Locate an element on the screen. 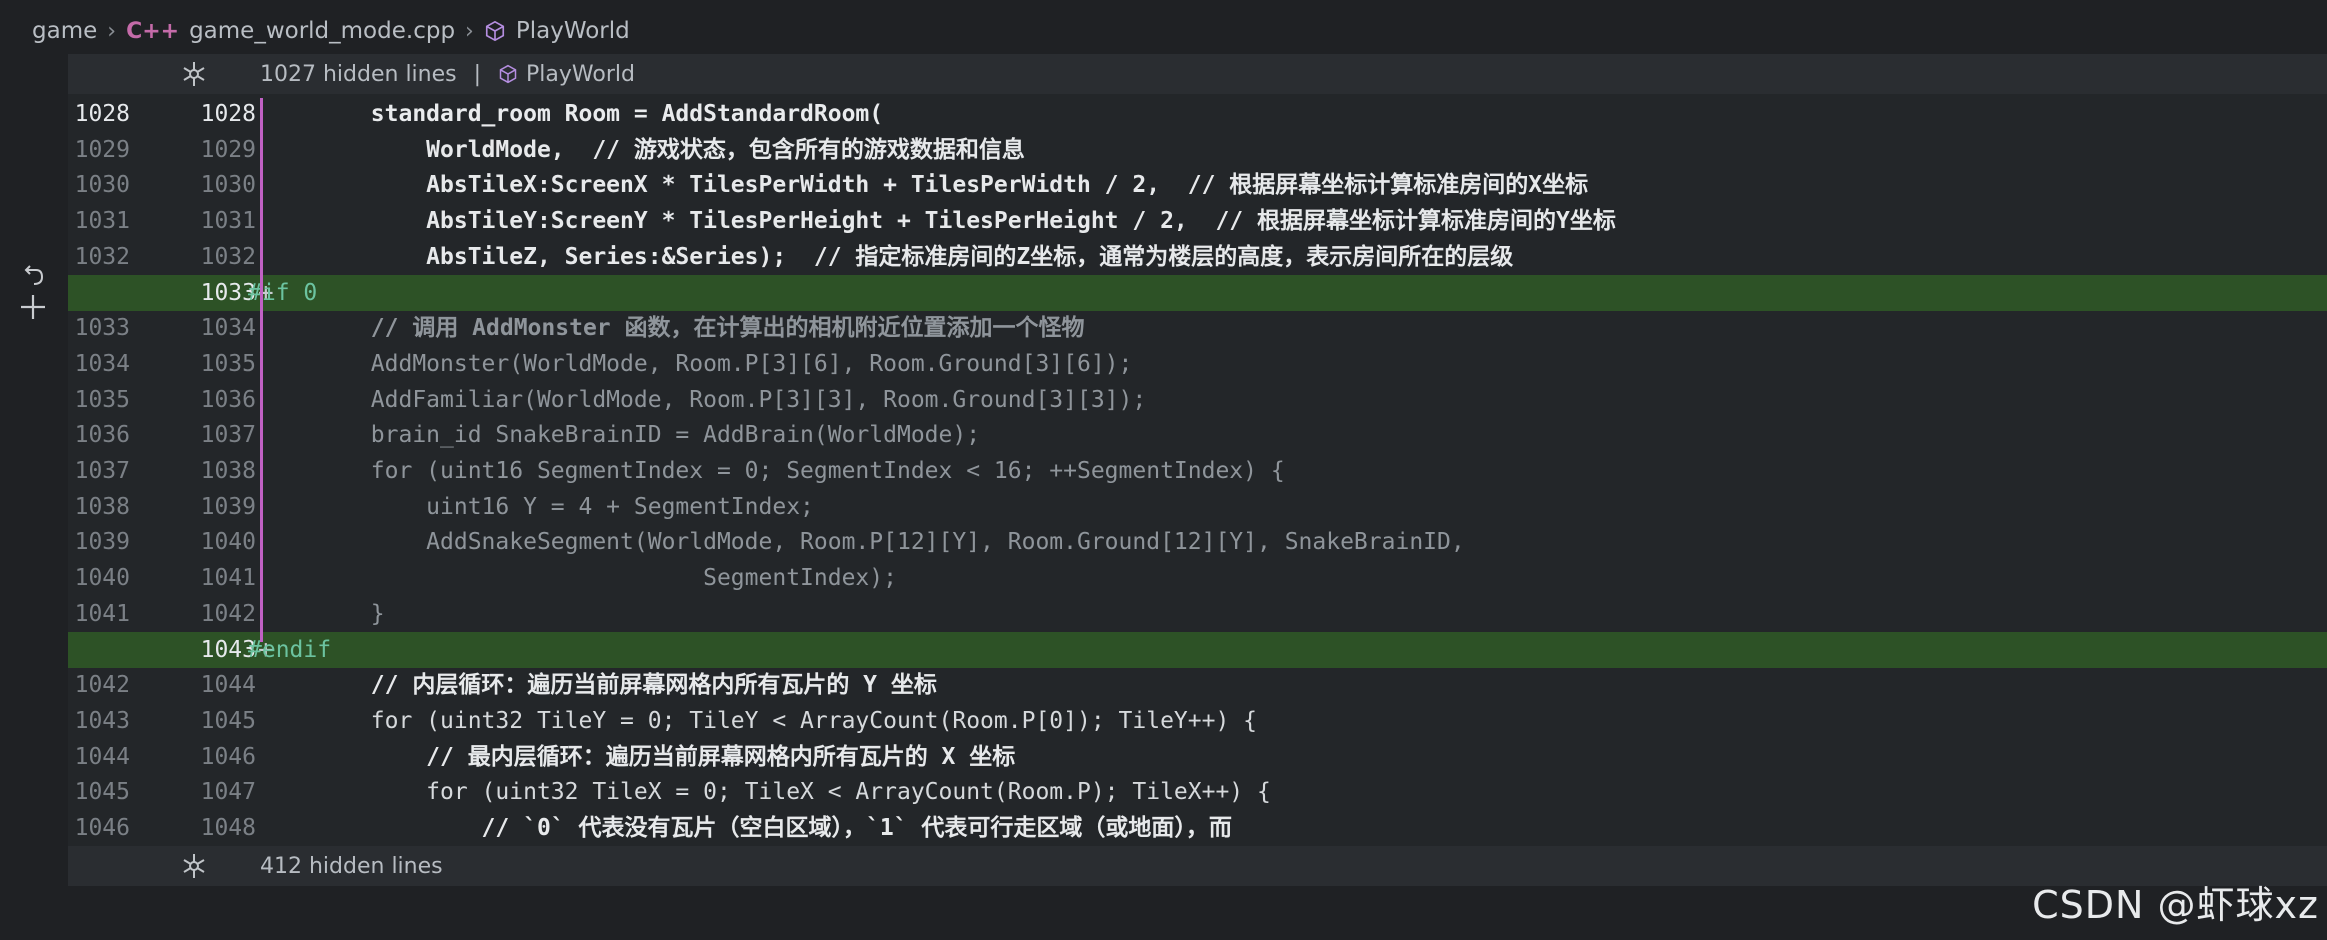  original-line-number: 1044 is located at coordinates (102, 756).